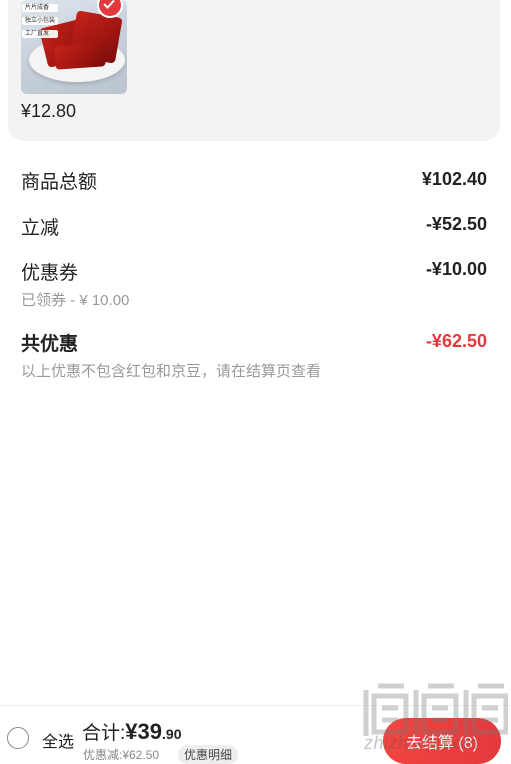 The image size is (511, 764). What do you see at coordinates (50, 344) in the screenshot?
I see `total-discount-label: 共优惠` at bounding box center [50, 344].